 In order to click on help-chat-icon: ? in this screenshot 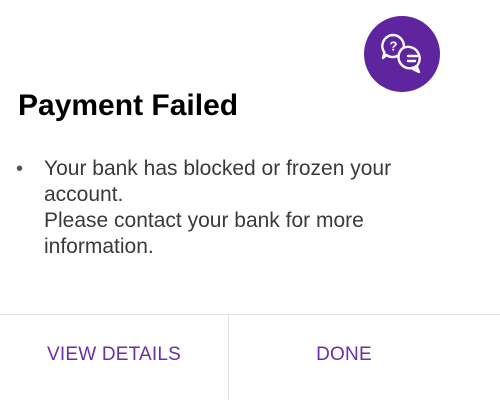, I will do `click(401, 53)`.